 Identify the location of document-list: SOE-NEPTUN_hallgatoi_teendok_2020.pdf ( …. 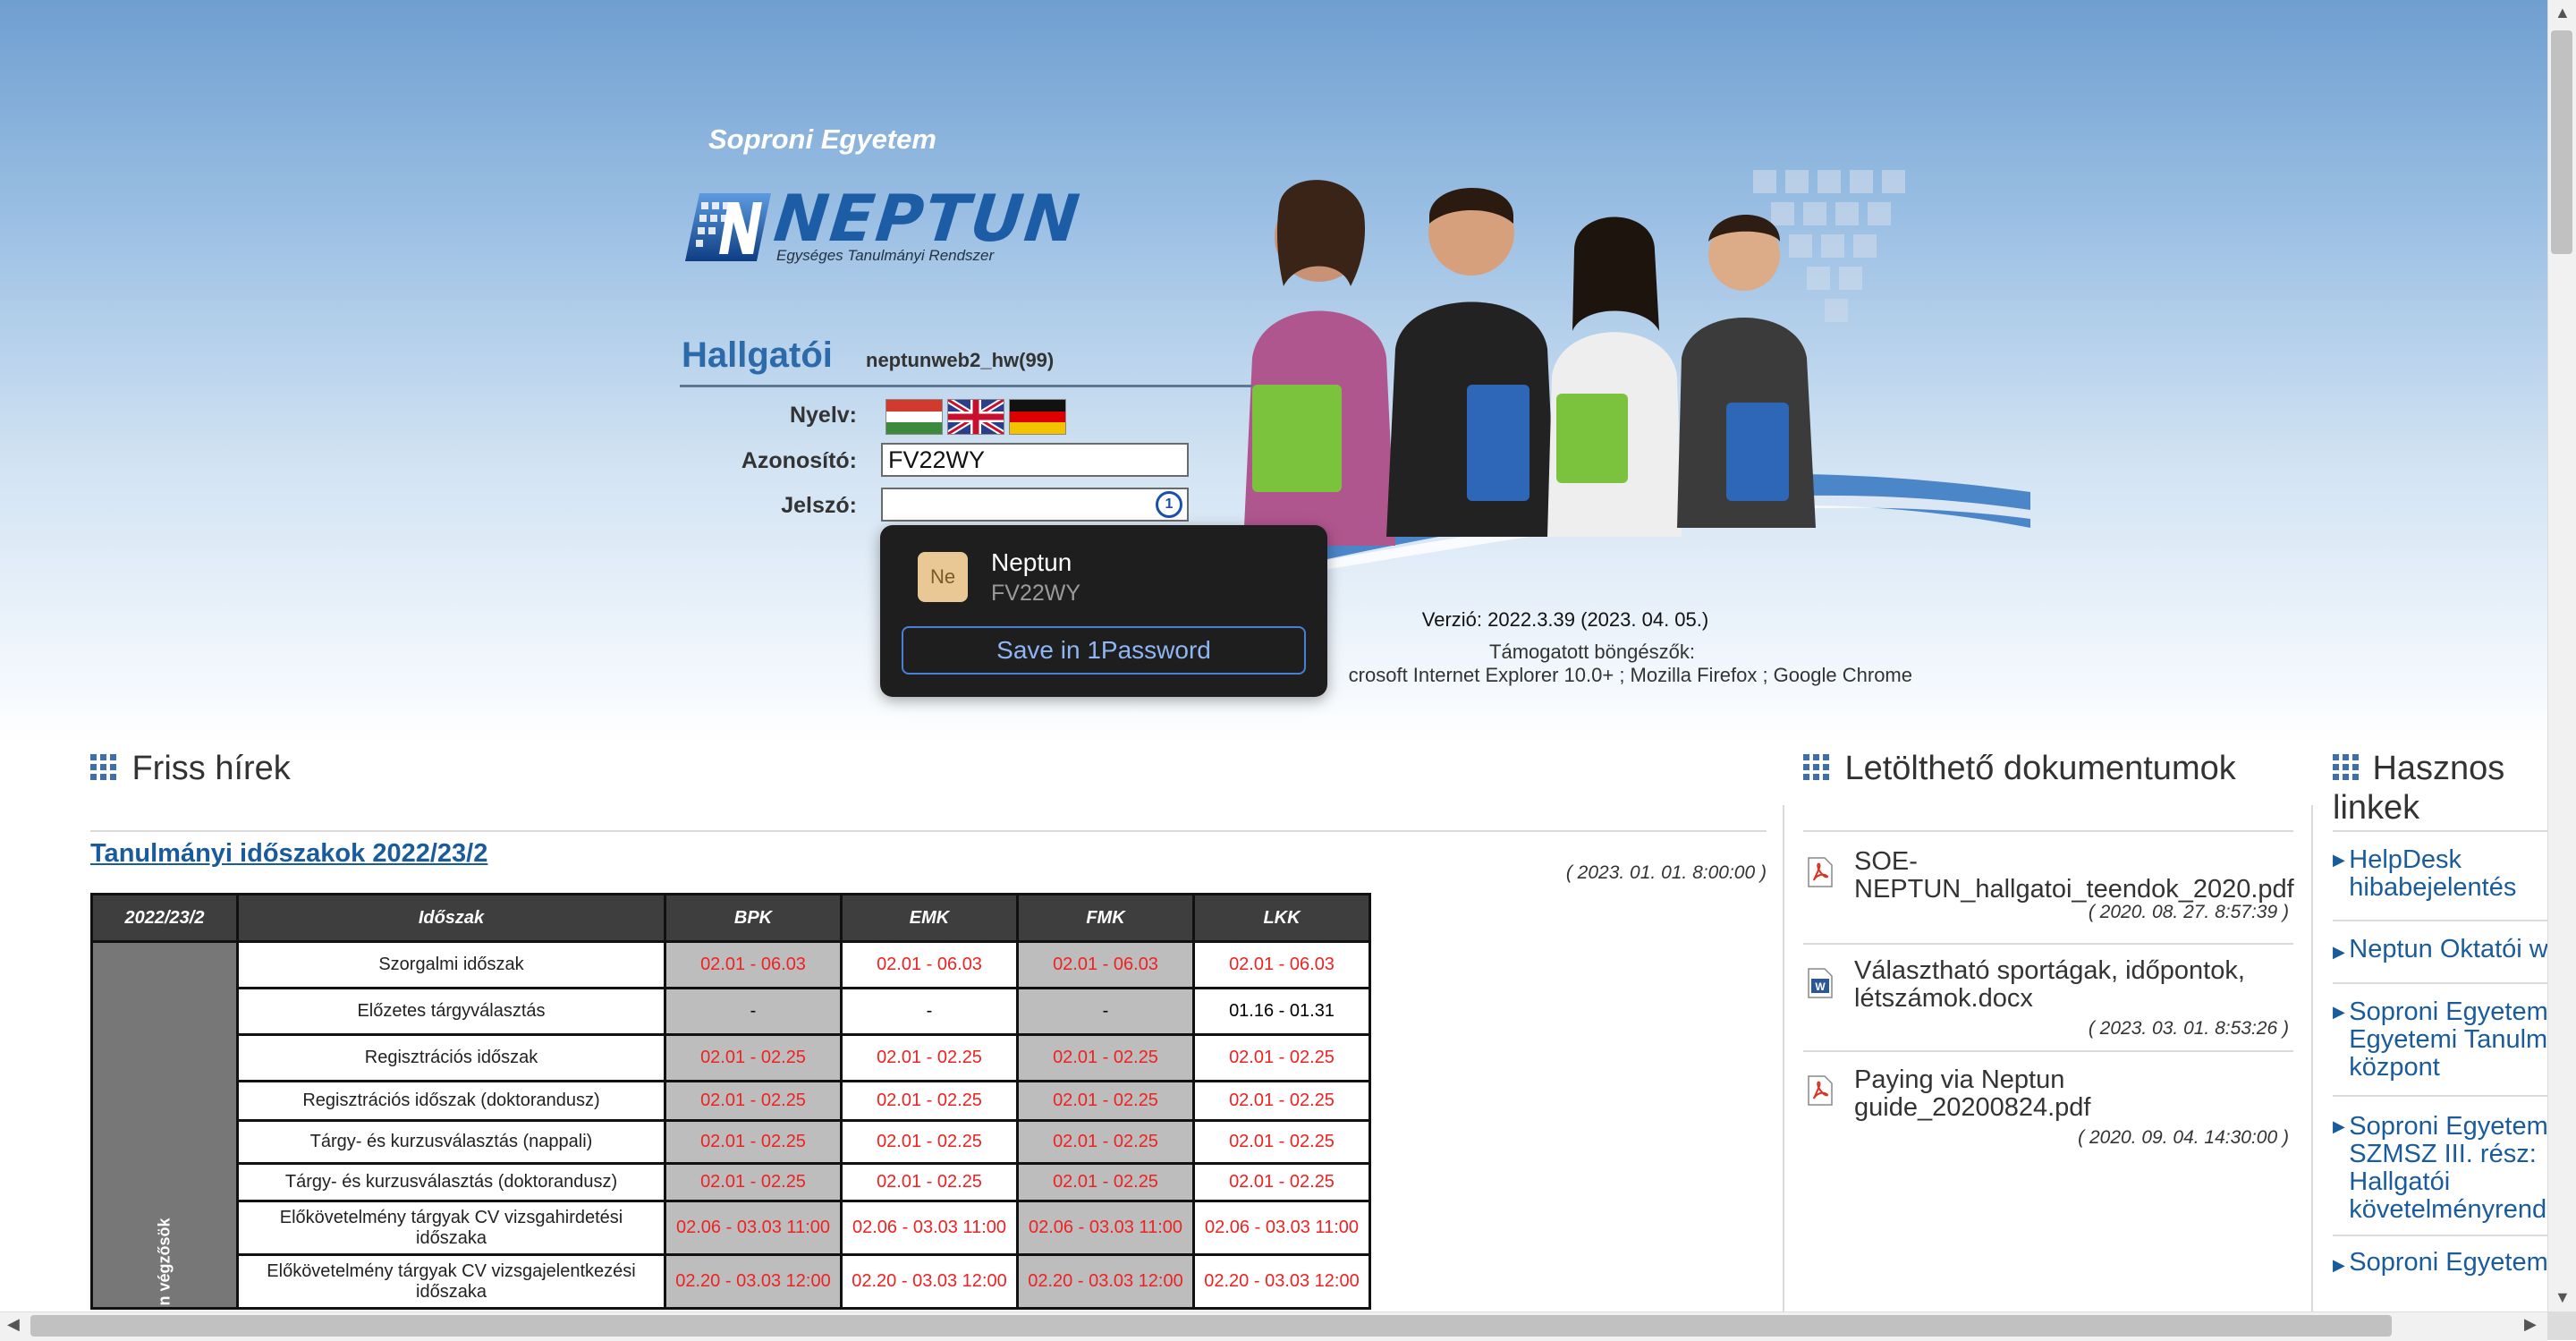
(2048, 999).